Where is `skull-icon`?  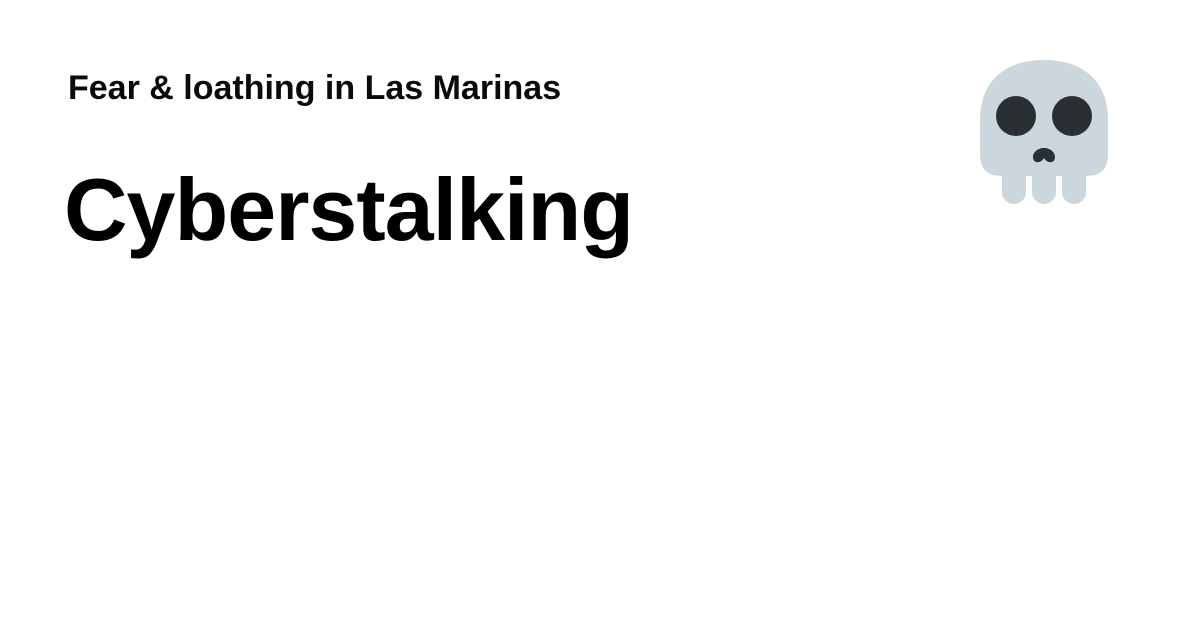
skull-icon is located at coordinates (1044, 132).